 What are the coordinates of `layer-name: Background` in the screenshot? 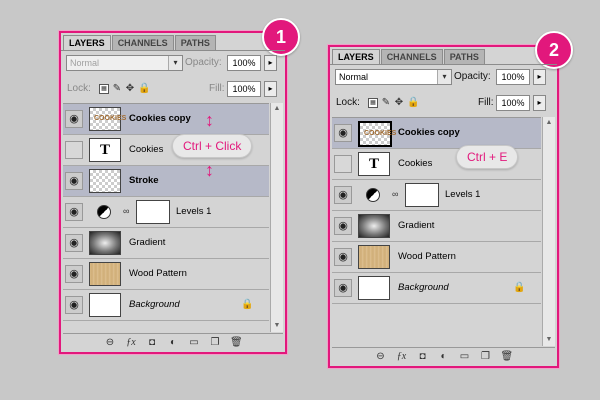 It's located at (154, 304).